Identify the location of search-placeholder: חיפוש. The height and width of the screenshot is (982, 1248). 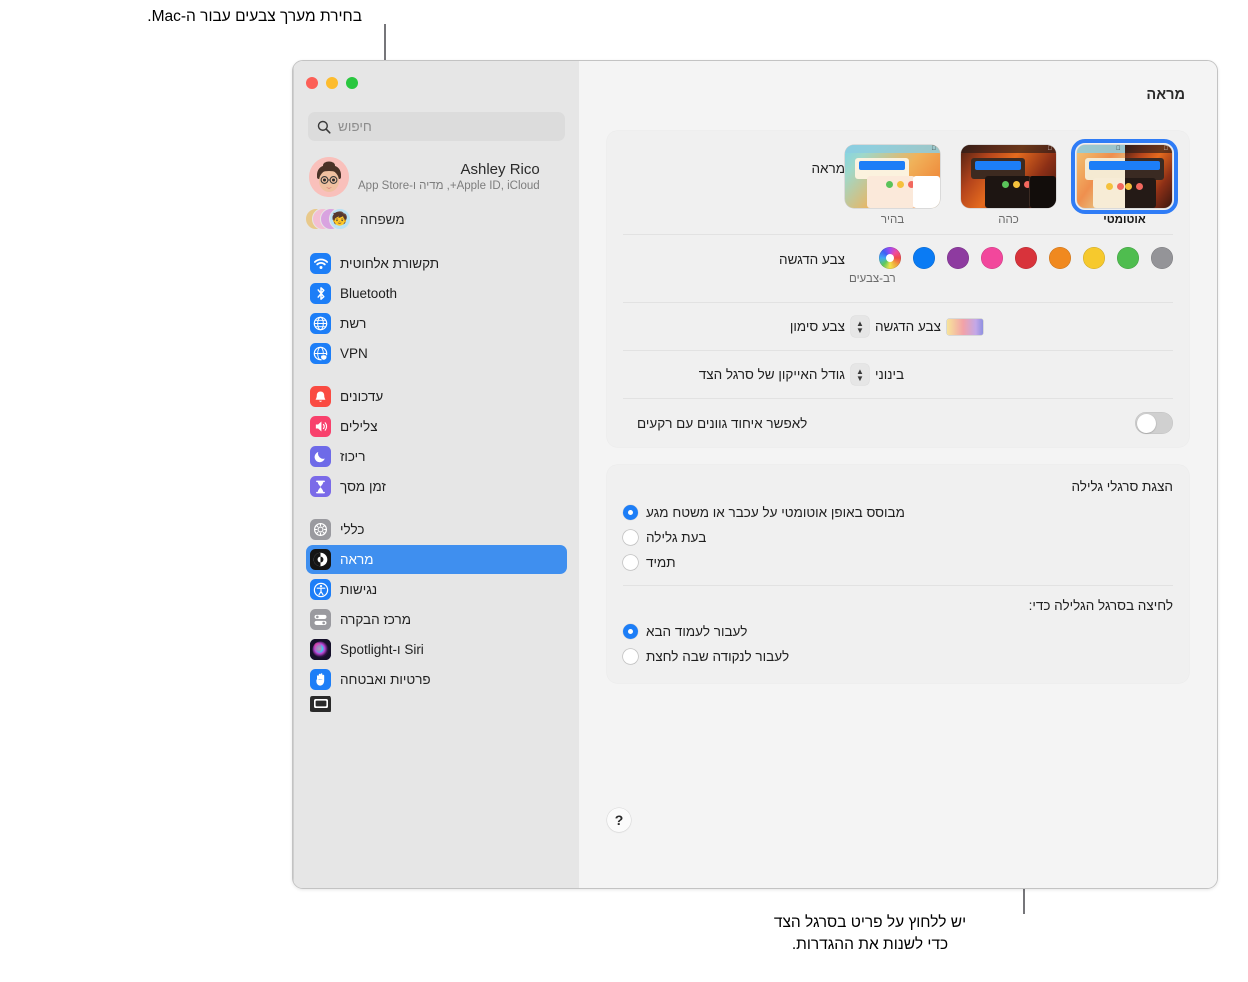
(355, 126).